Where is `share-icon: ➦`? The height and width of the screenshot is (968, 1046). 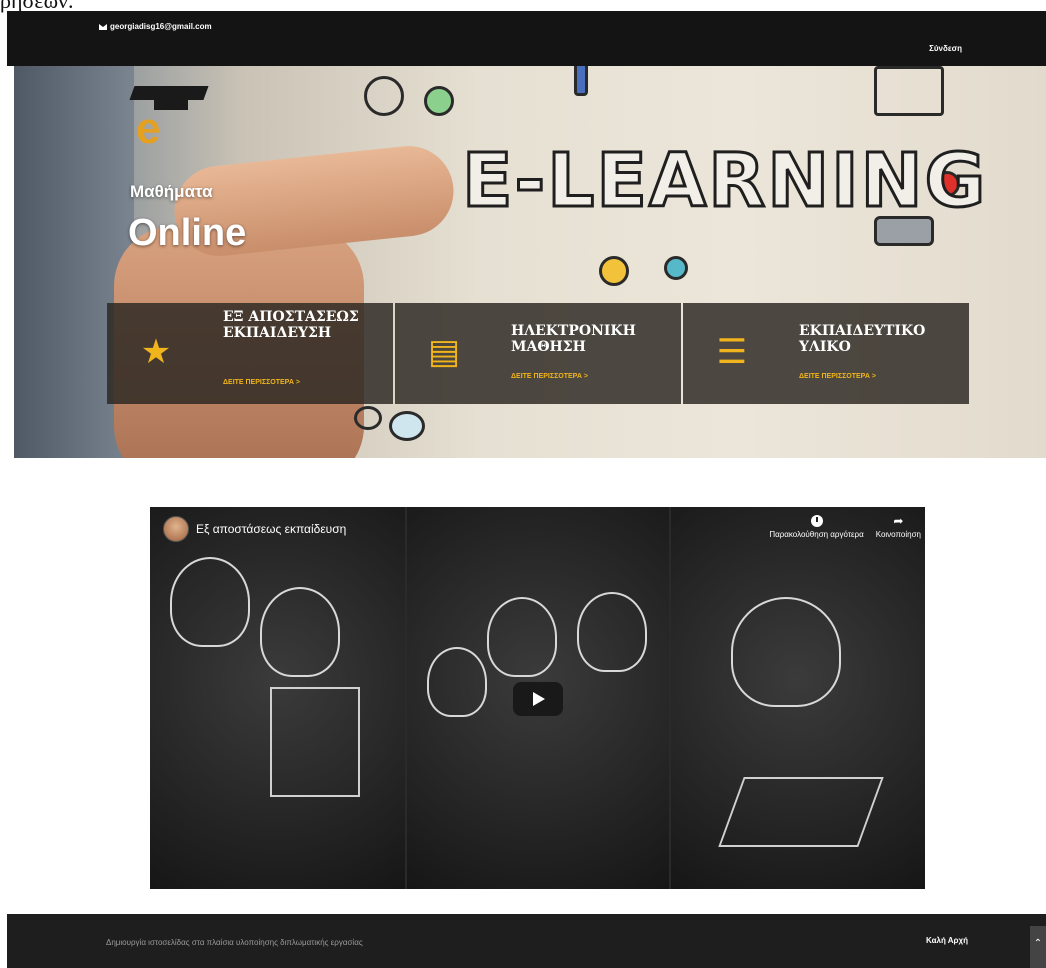
share-icon: ➦ is located at coordinates (898, 521).